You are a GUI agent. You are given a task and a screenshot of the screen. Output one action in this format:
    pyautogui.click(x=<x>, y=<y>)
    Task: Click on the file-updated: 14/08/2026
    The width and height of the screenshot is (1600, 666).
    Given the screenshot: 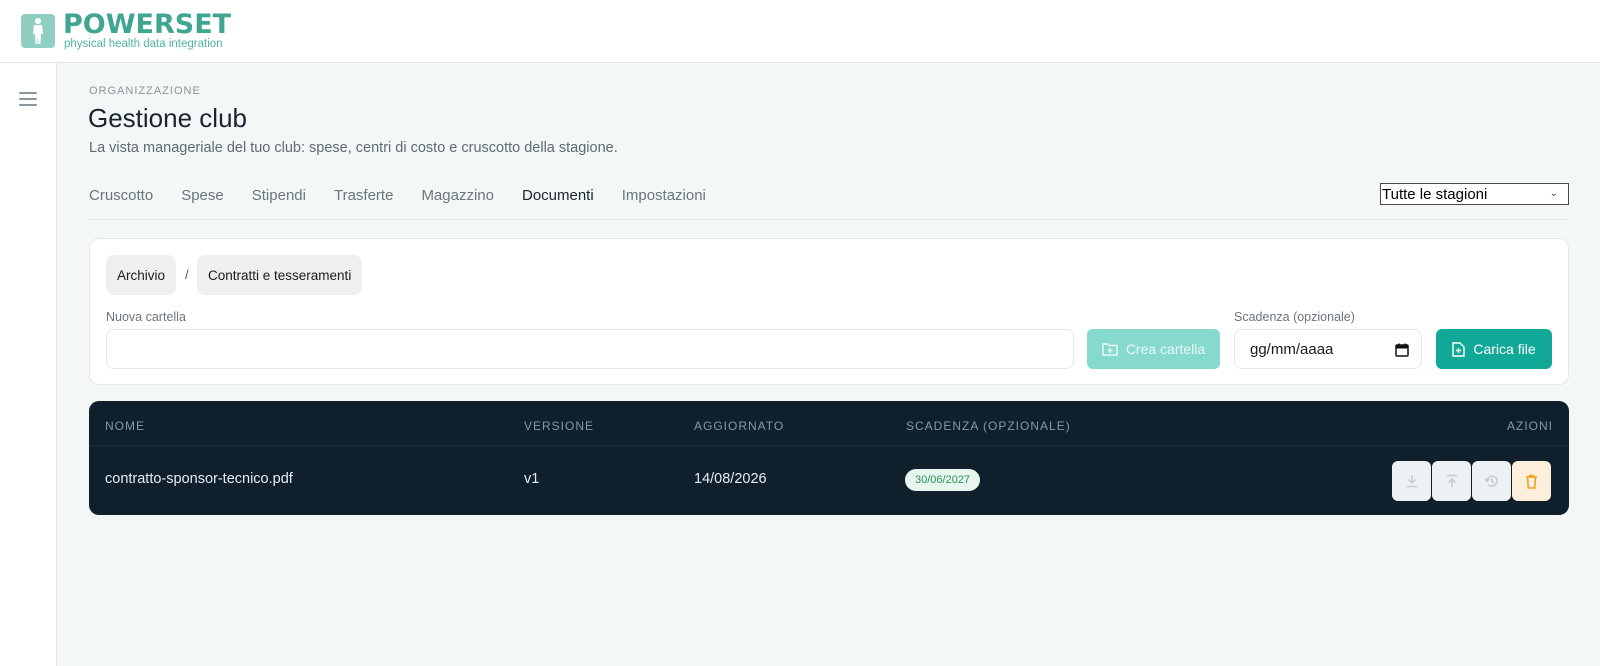 What is the action you would take?
    pyautogui.click(x=730, y=479)
    